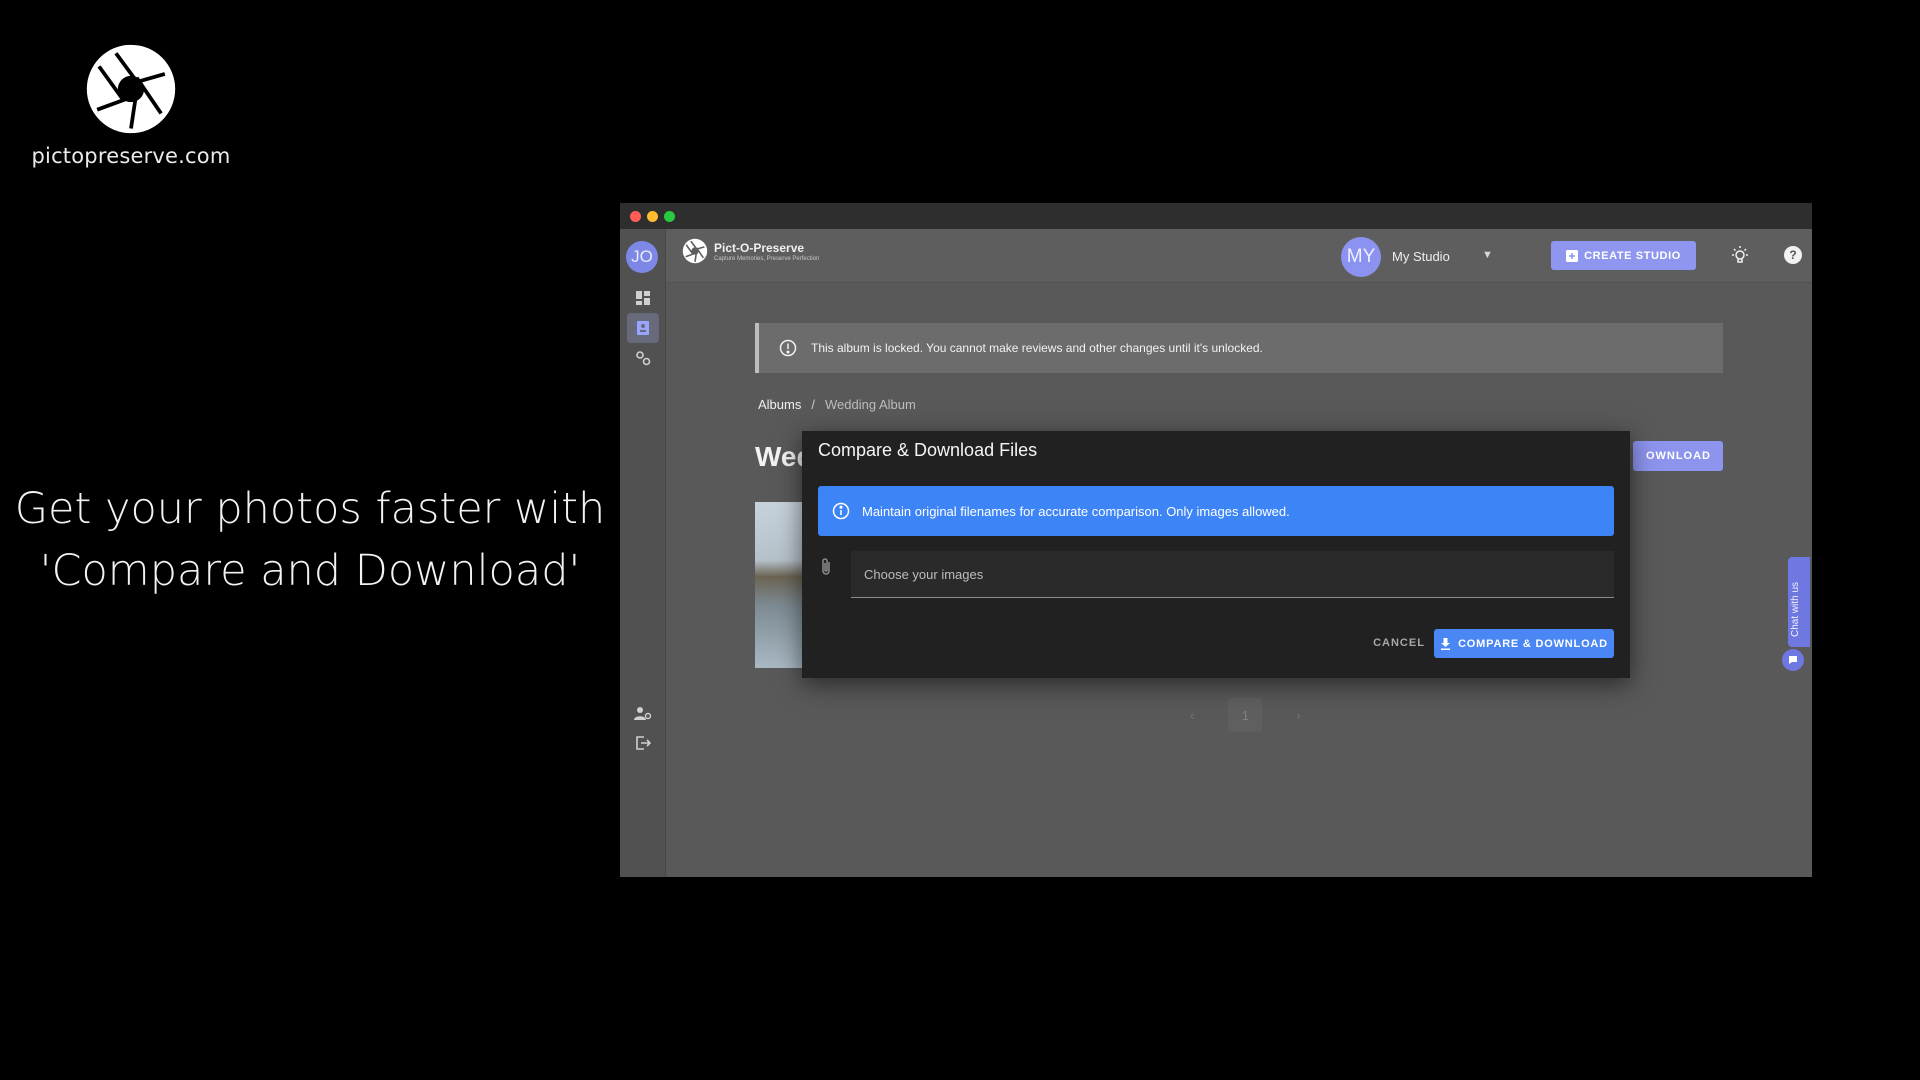  What do you see at coordinates (1487, 255) in the screenshot?
I see `chevron-down-icon: ▼` at bounding box center [1487, 255].